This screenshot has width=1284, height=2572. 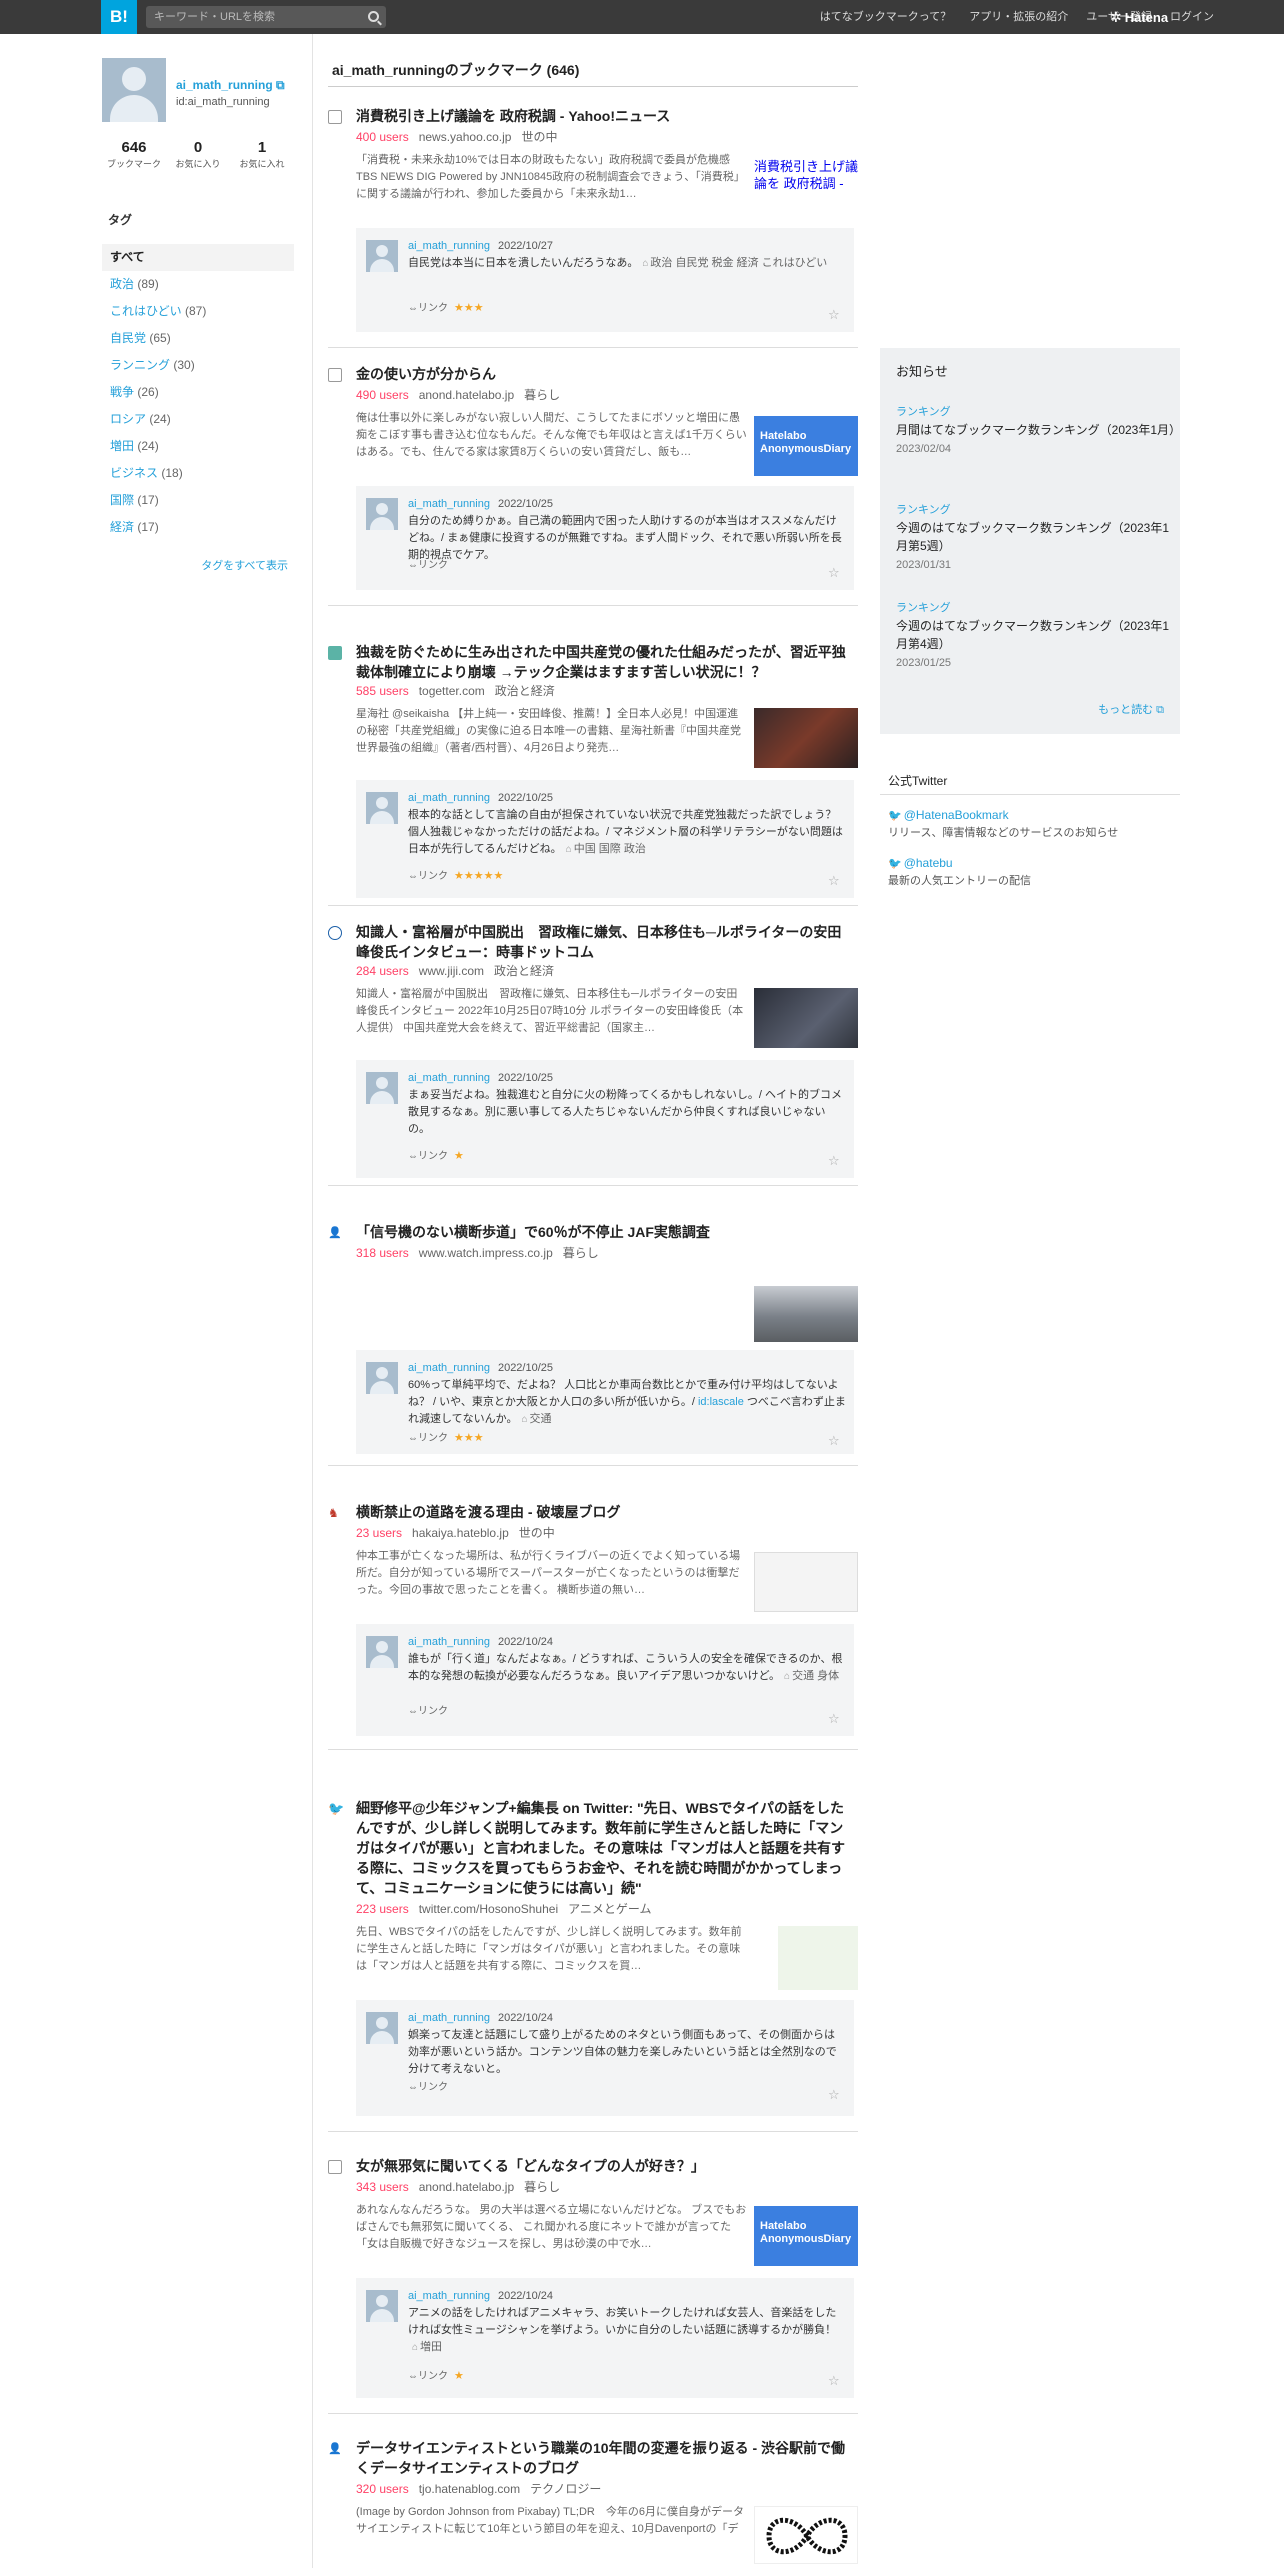 What do you see at coordinates (451, 971) in the screenshot?
I see `entry-domain: www.jiji.com` at bounding box center [451, 971].